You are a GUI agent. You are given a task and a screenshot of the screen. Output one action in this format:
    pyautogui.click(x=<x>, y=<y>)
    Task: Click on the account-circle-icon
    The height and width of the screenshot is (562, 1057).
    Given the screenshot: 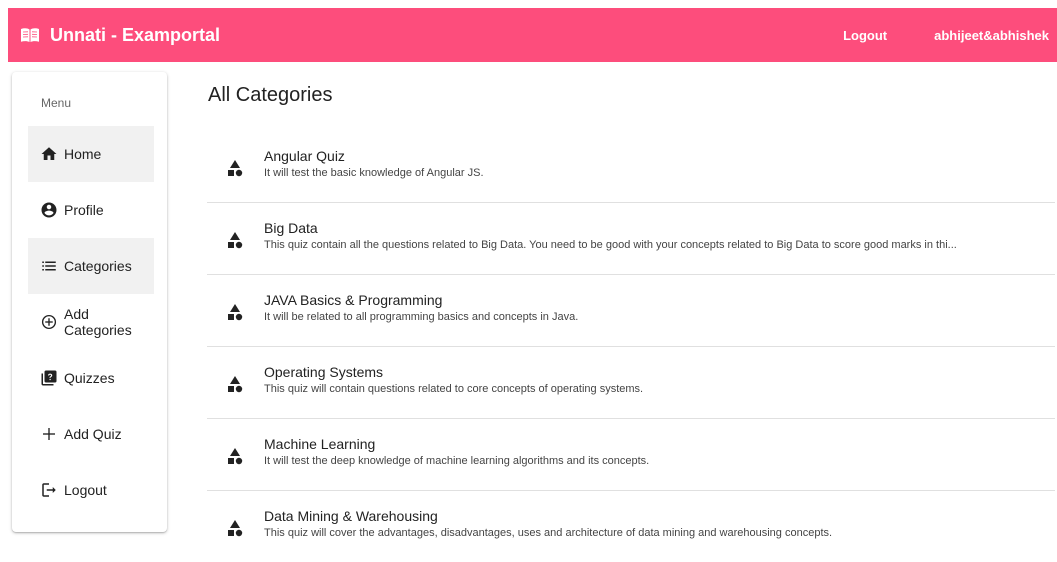 What is the action you would take?
    pyautogui.click(x=49, y=210)
    